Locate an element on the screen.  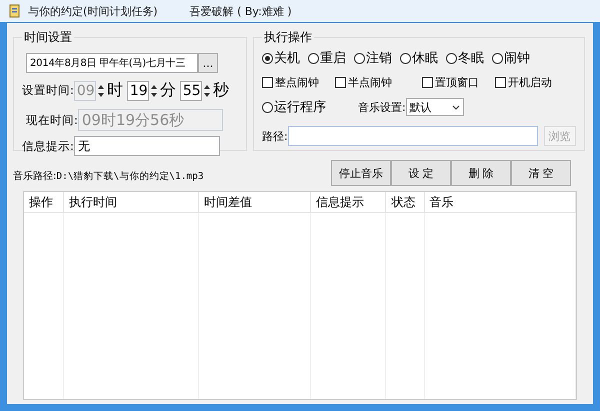
path-field is located at coordinates (413, 136).